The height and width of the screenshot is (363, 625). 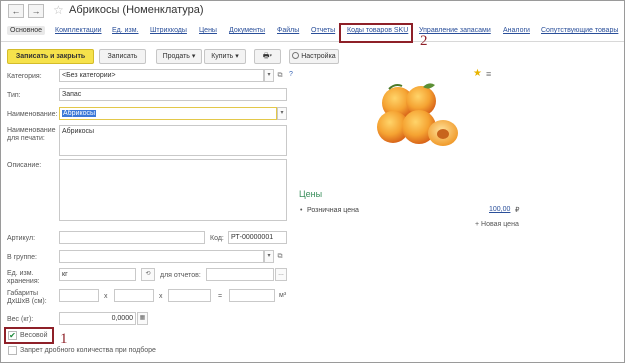 I want to click on new-price-link: + Новая цена, so click(x=497, y=224).